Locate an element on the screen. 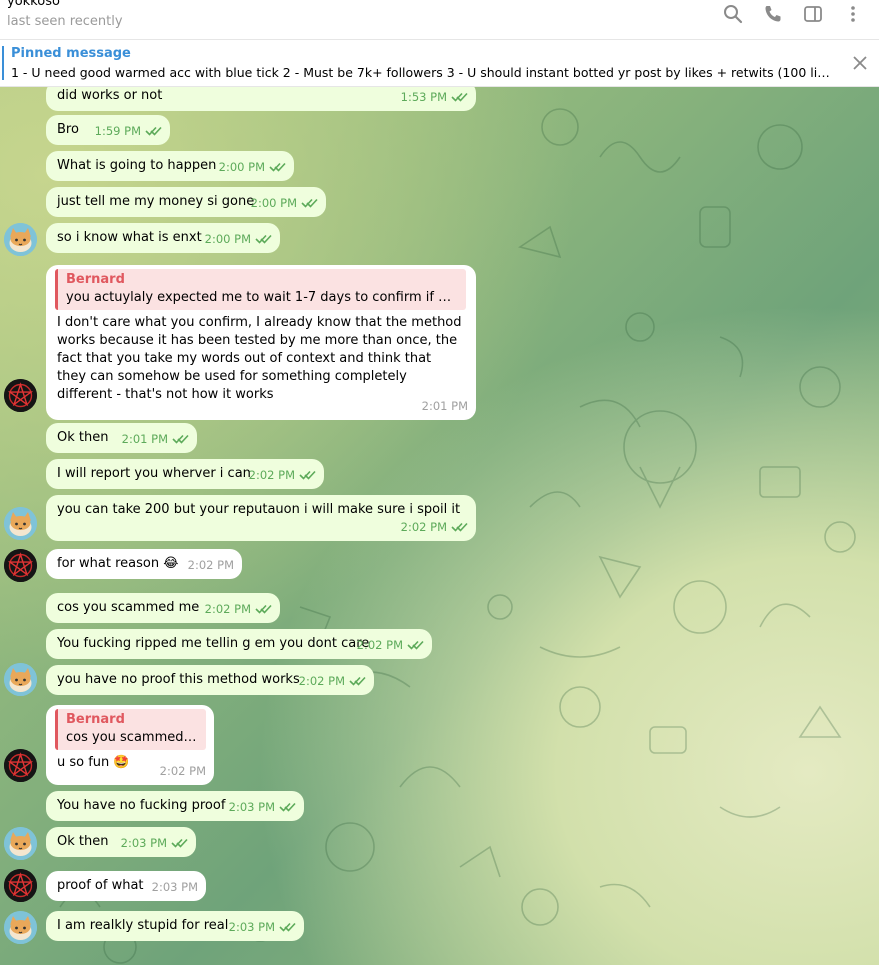  outgoing-message: cos you scammed me 2:02 PM is located at coordinates (163, 608).